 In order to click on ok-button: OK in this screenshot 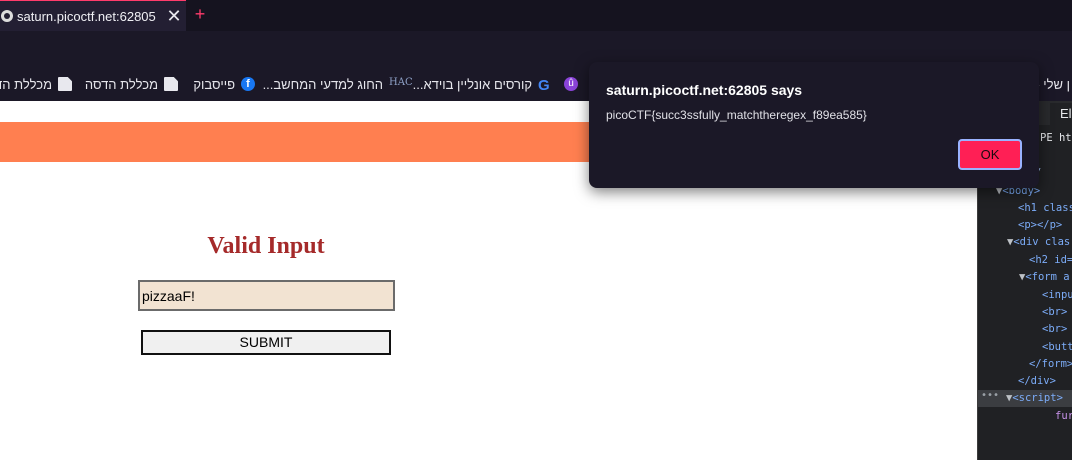, I will do `click(990, 154)`.